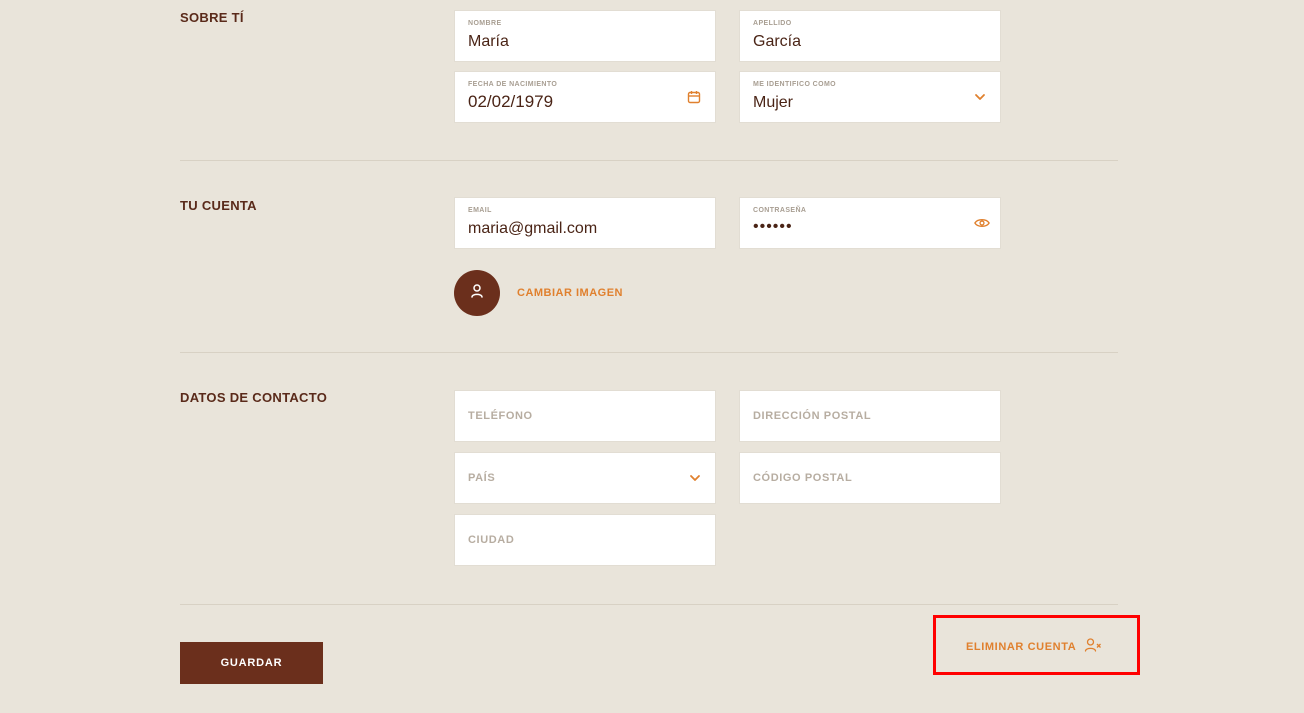 The height and width of the screenshot is (713, 1304). Describe the element at coordinates (218, 205) in the screenshot. I see `section-title-account: TU CUENTA` at that location.